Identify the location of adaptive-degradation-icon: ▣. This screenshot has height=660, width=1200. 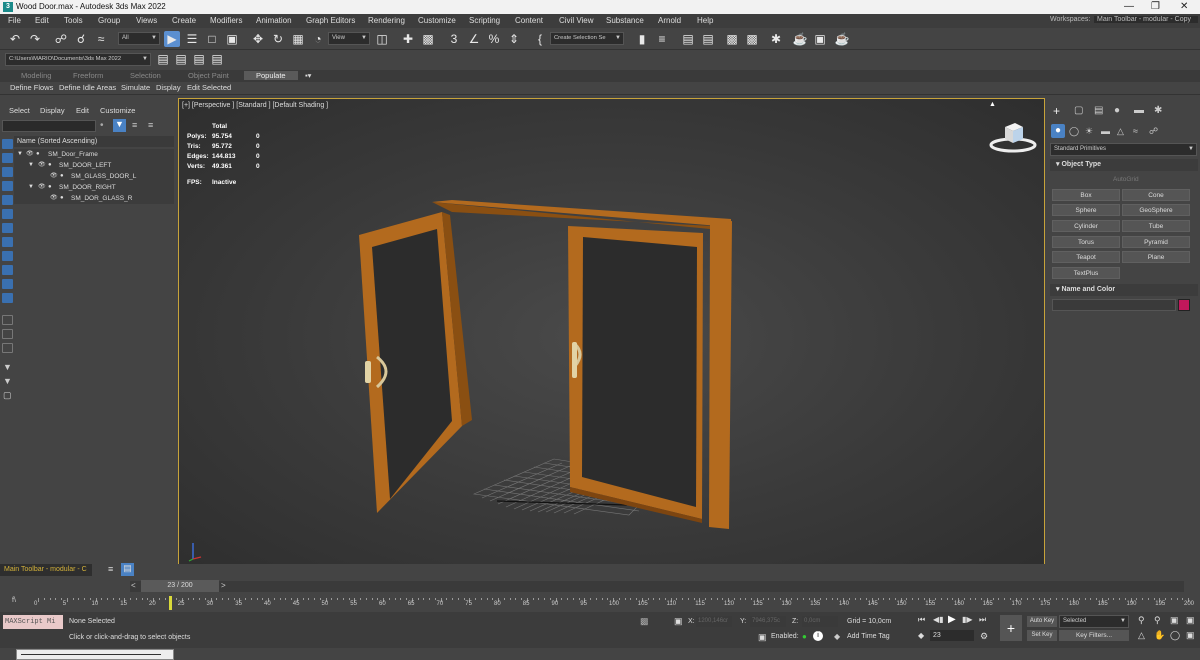
(762, 637).